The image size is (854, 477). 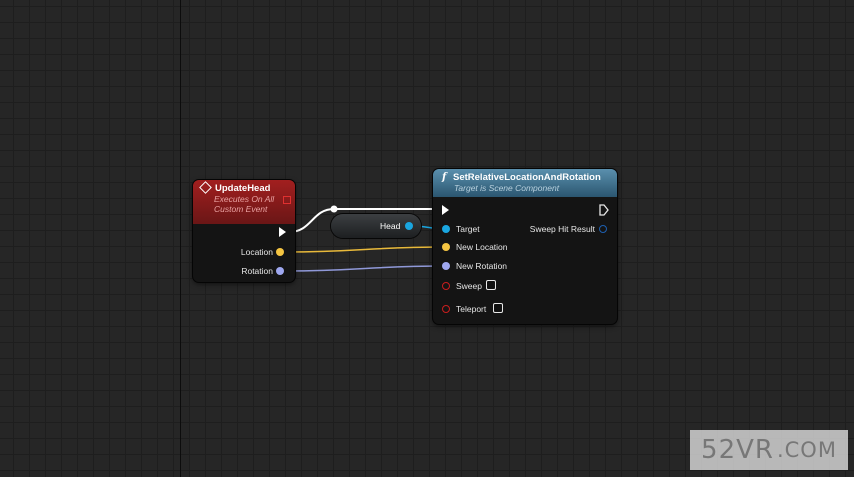 I want to click on watermark-main-text: 52VR, so click(x=737, y=450).